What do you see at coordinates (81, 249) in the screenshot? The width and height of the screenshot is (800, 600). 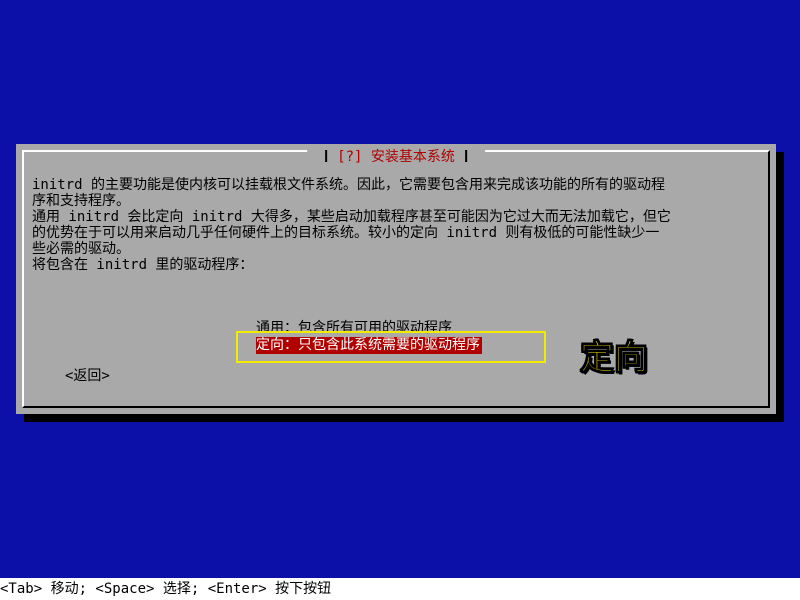 I see `paragraph-2-line-3: 些必需的驱动。` at bounding box center [81, 249].